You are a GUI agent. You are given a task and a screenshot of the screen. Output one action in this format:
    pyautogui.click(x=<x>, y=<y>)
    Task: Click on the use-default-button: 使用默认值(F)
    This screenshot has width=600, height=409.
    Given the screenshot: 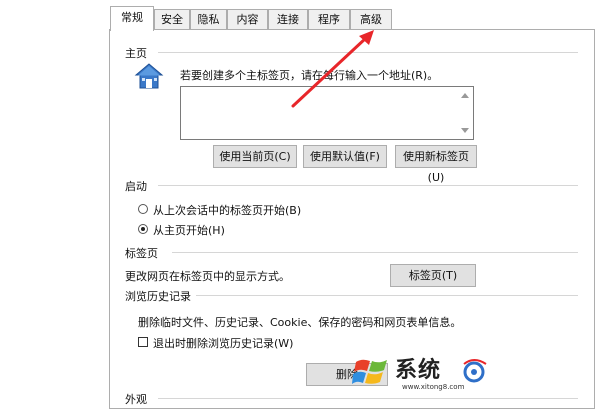 What is the action you would take?
    pyautogui.click(x=345, y=156)
    